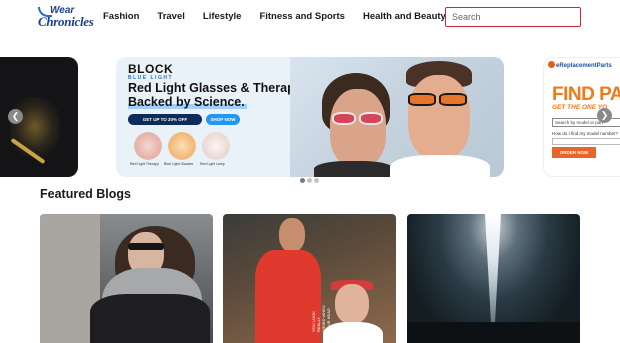  What do you see at coordinates (223, 119) in the screenshot?
I see `slide-cta-shop-button: SHOP NOW` at bounding box center [223, 119].